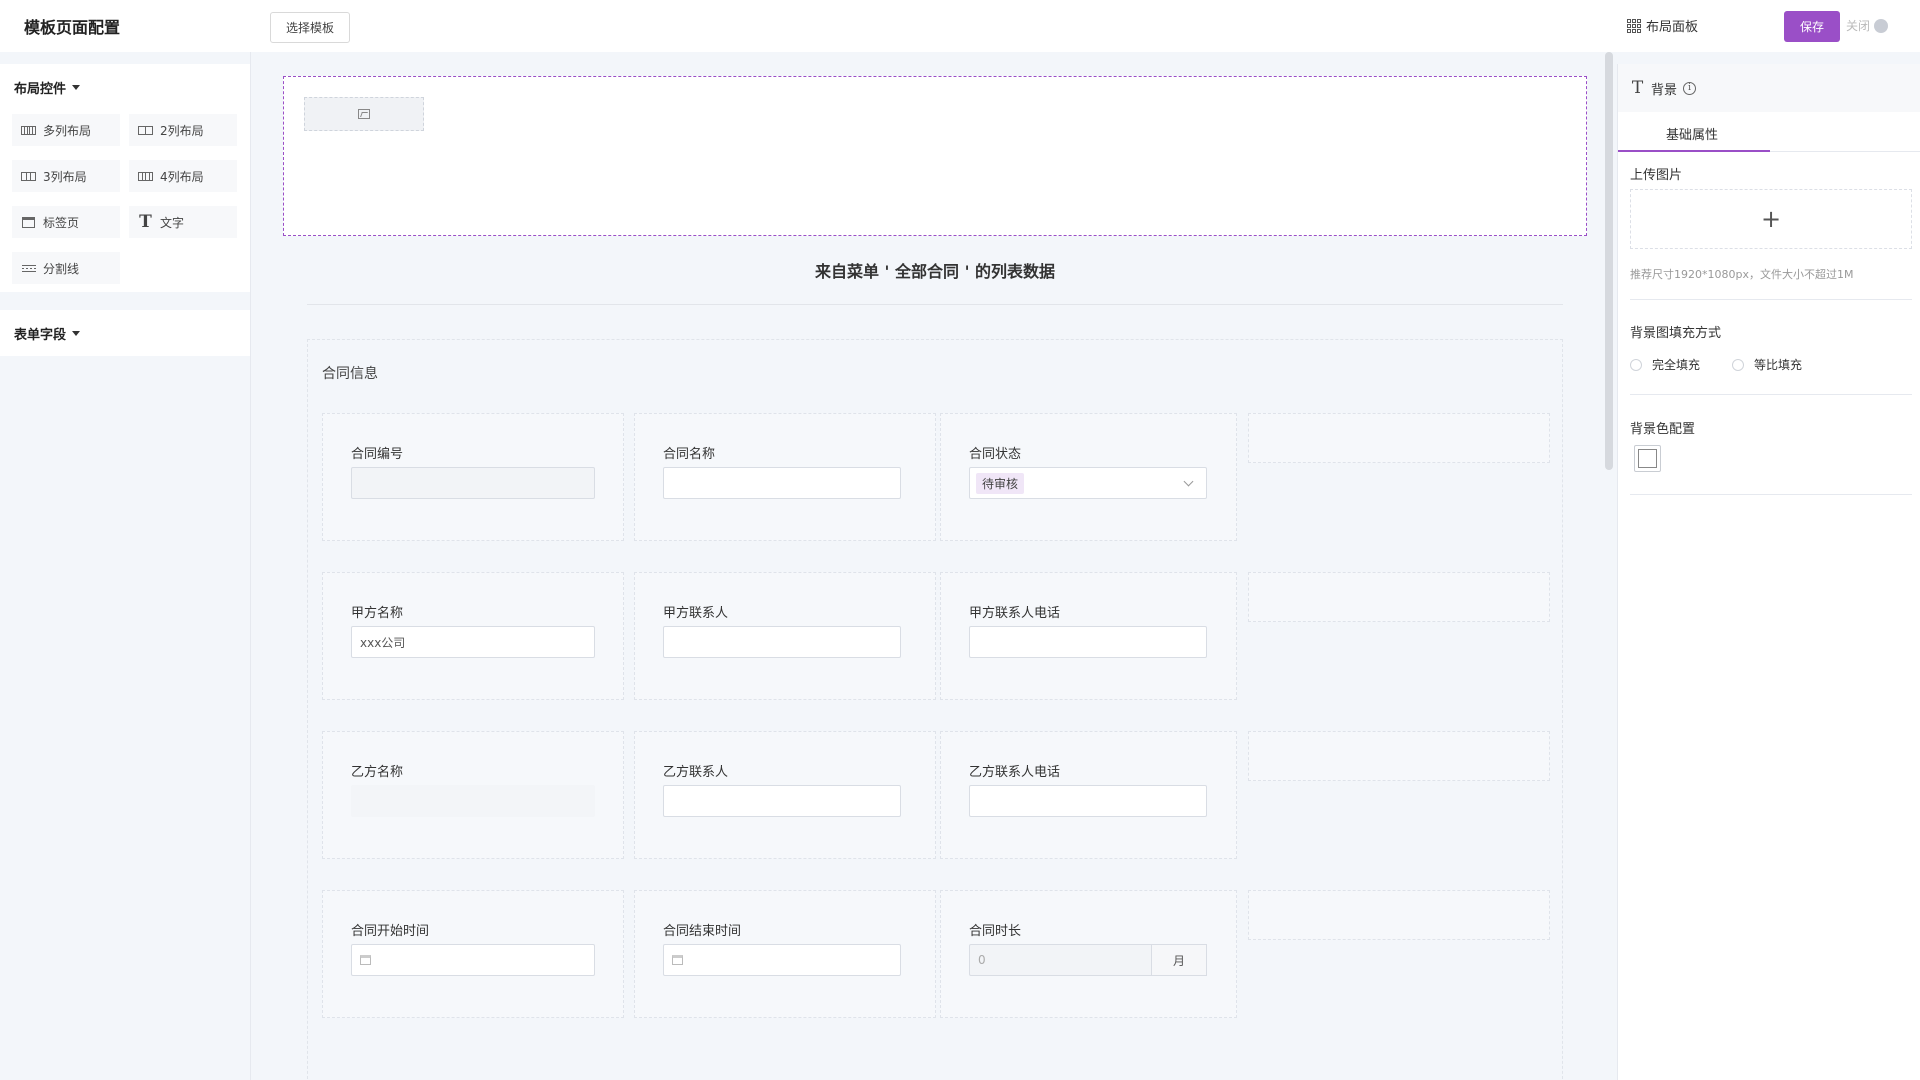 The width and height of the screenshot is (1920, 1080). What do you see at coordinates (172, 222) in the screenshot?
I see `widget-label: 文字` at bounding box center [172, 222].